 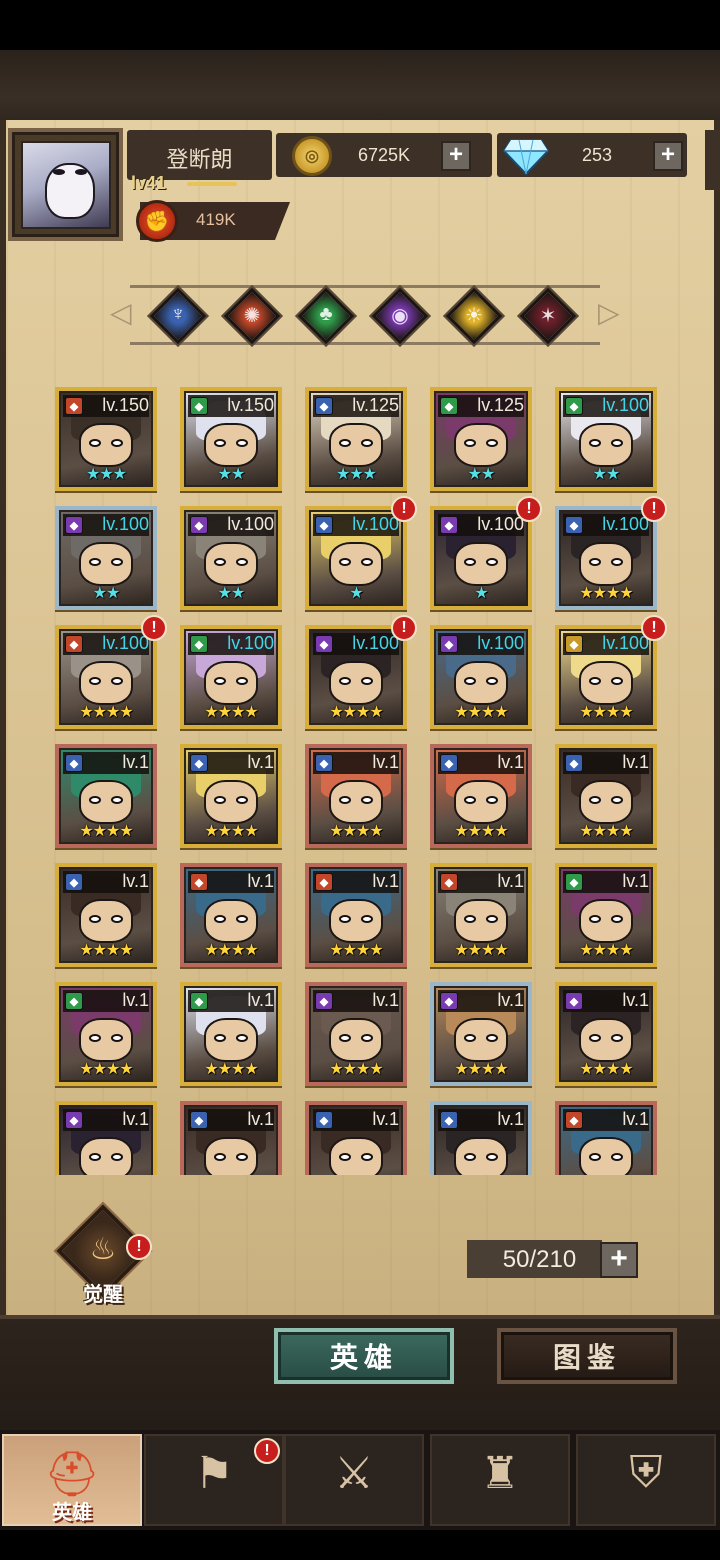 What do you see at coordinates (65, 184) in the screenshot?
I see `player-avatar` at bounding box center [65, 184].